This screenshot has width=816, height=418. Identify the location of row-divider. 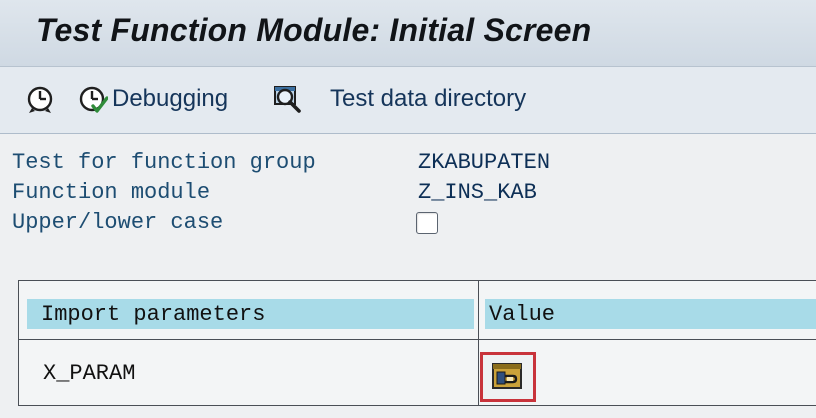
(417, 339).